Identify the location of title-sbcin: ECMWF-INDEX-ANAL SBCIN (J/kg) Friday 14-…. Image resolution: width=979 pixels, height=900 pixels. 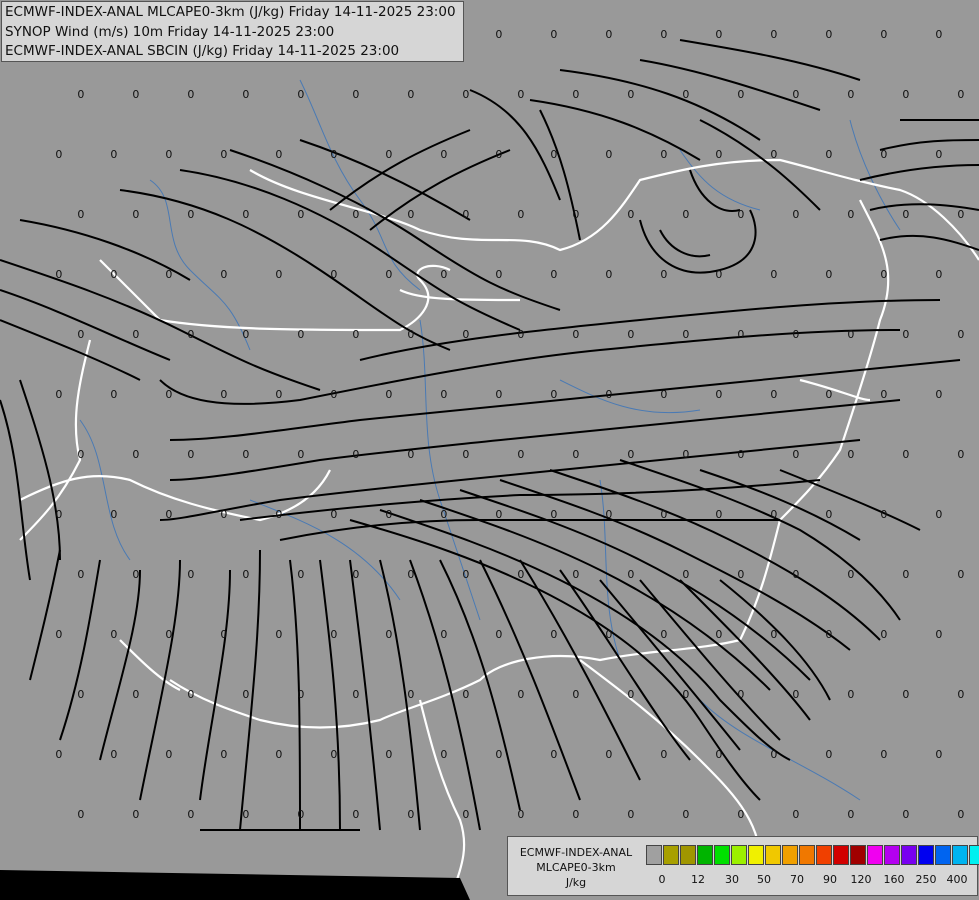
(202, 51).